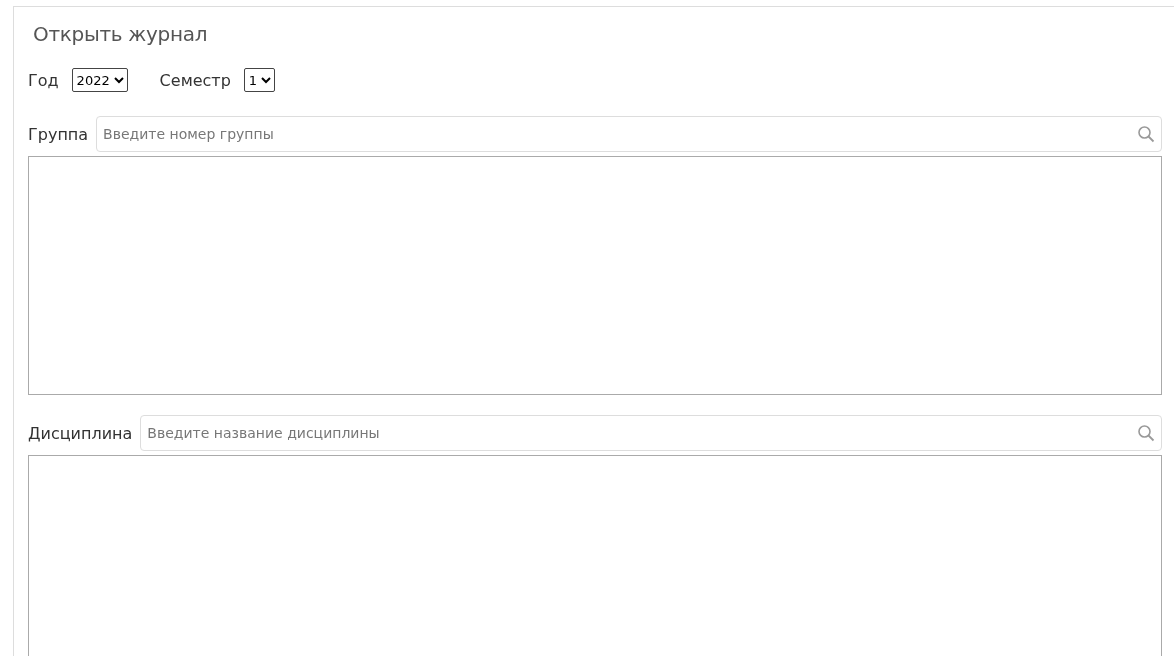 Image resolution: width=1174 pixels, height=656 pixels. What do you see at coordinates (58, 134) in the screenshot?
I see `search-label: Группа` at bounding box center [58, 134].